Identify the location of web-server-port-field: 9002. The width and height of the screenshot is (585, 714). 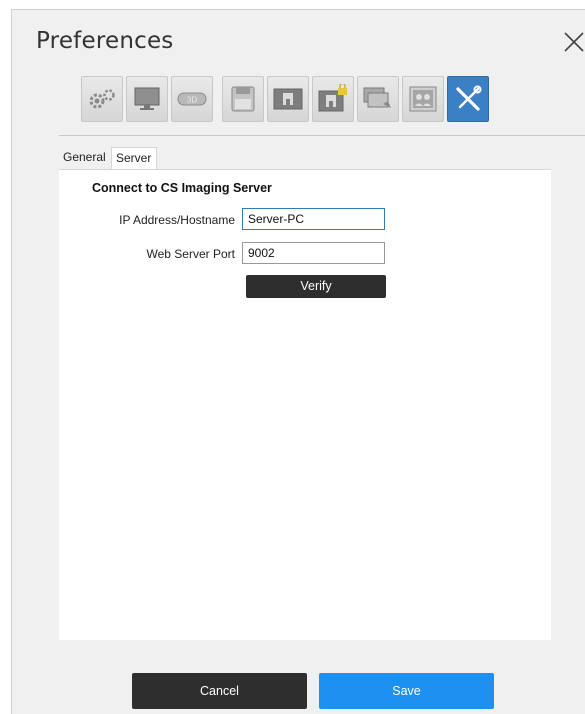
(313, 253).